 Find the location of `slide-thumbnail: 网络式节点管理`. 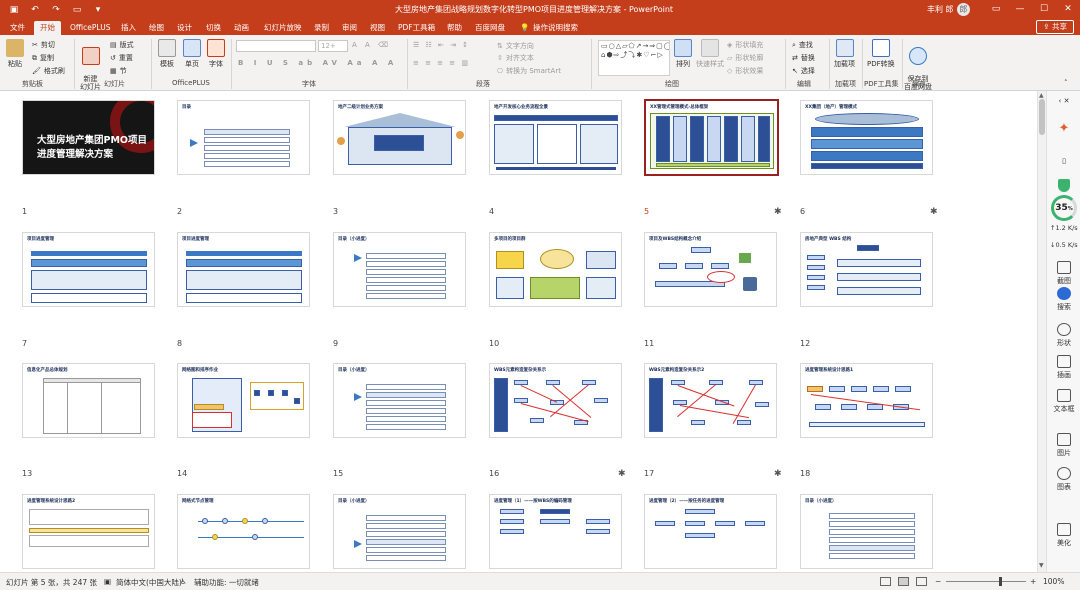

slide-thumbnail: 网络式节点管理 is located at coordinates (243, 531).